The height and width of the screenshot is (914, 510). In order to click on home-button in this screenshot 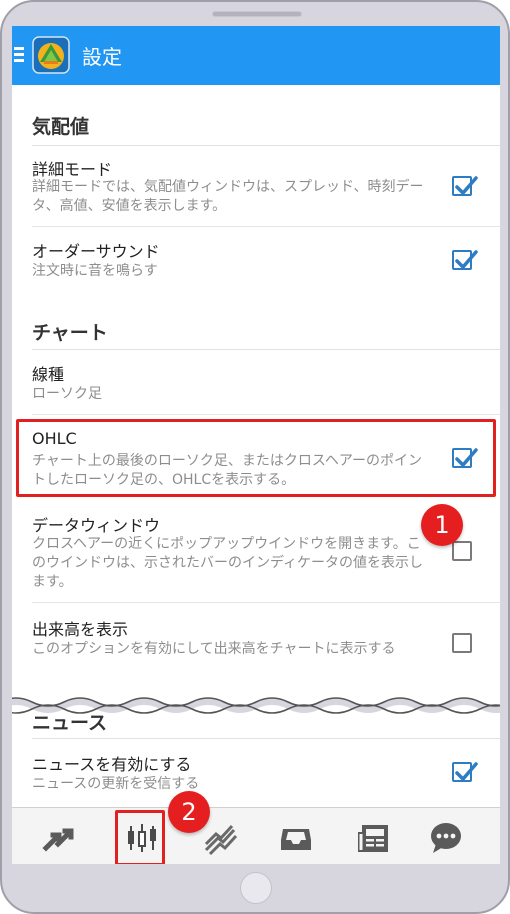, I will do `click(256, 888)`.